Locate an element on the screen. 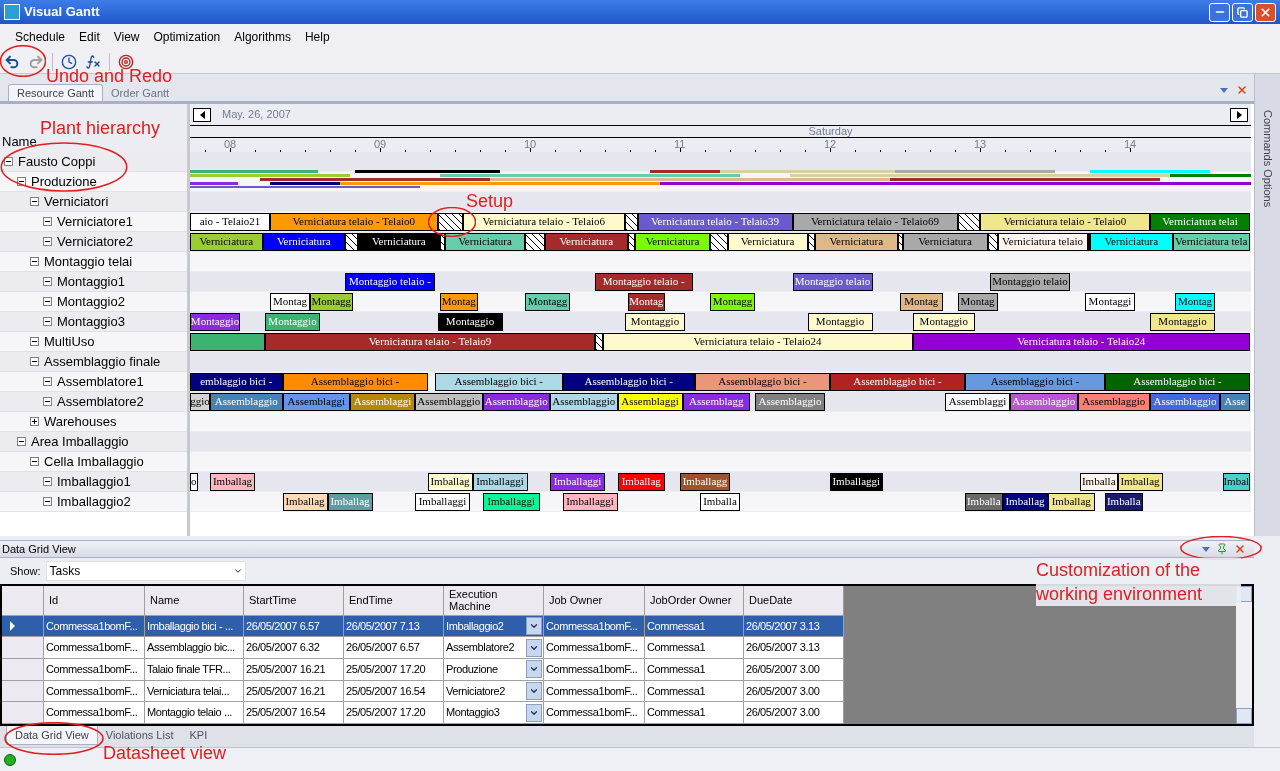  tree-item-label: Verniciatori is located at coordinates (76, 201).